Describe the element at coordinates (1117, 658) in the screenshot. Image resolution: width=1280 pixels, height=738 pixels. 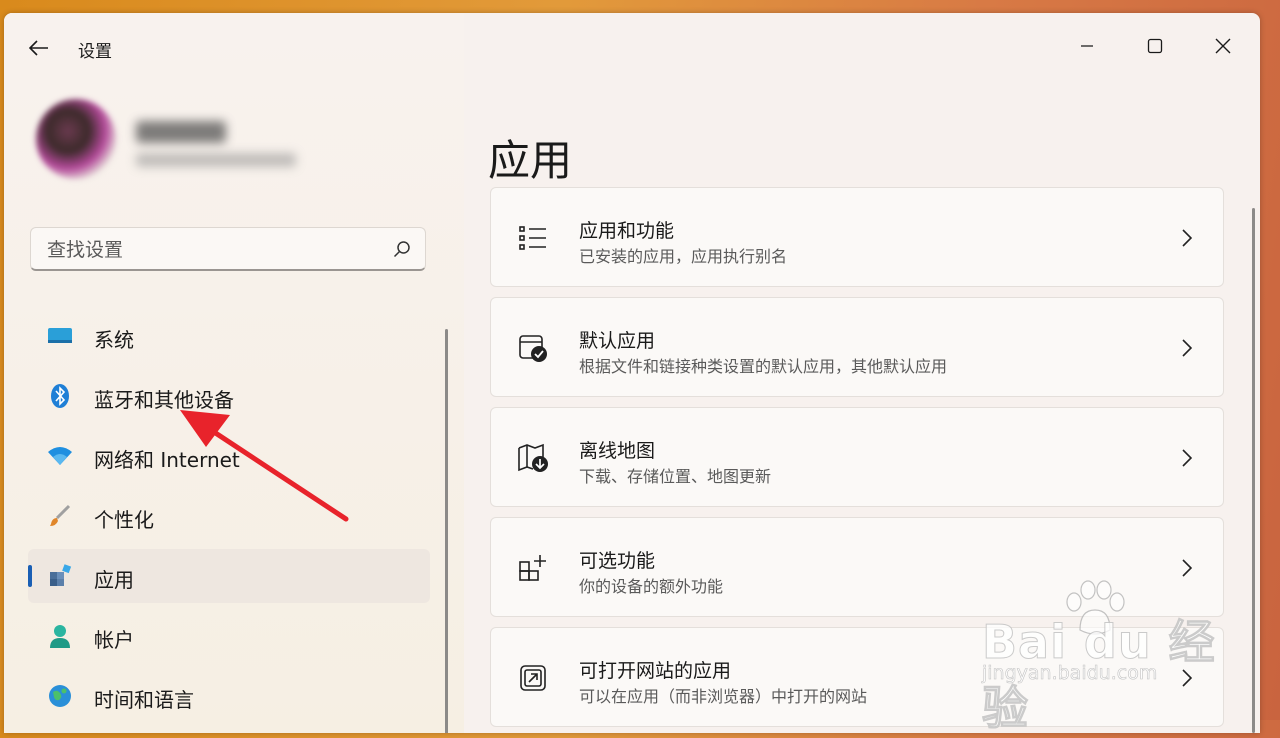
I see `baidu-watermark: Bai du 经验 jingyan.baidu.com` at that location.